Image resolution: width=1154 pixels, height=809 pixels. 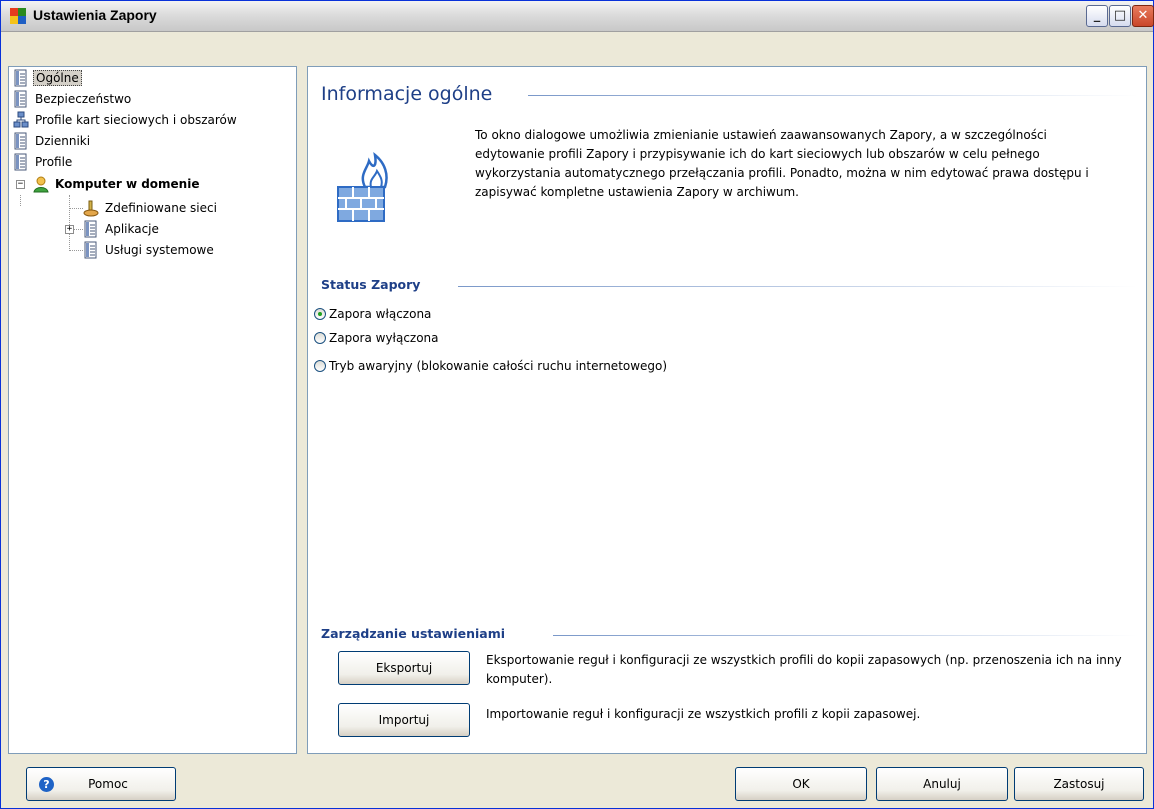 What do you see at coordinates (413, 633) in the screenshot?
I see `management-heading: Zarządzanie ustawieniami` at bounding box center [413, 633].